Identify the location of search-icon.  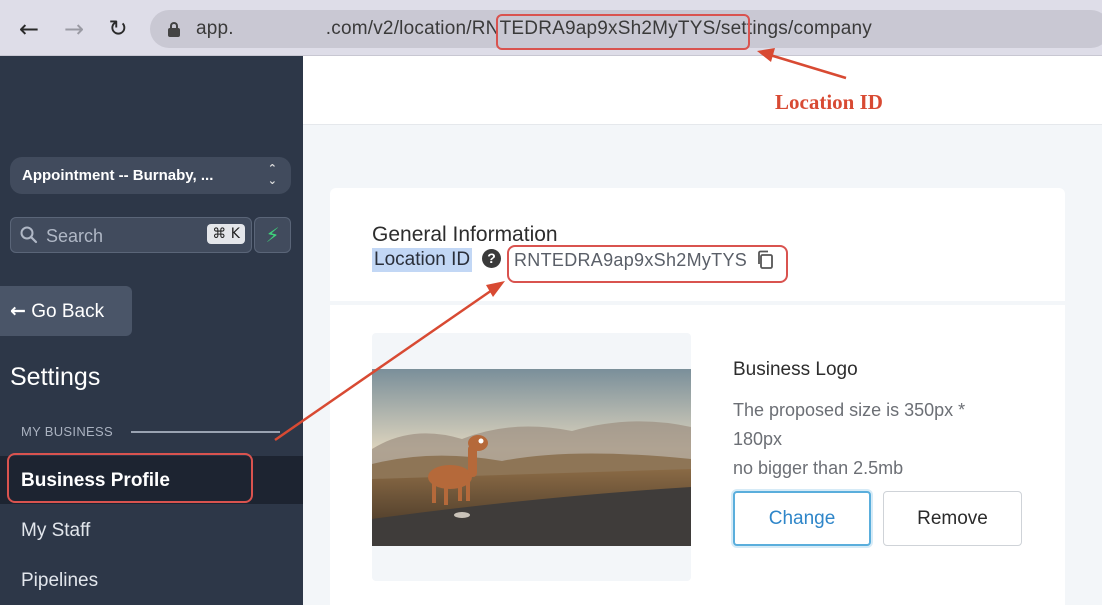
(29, 235).